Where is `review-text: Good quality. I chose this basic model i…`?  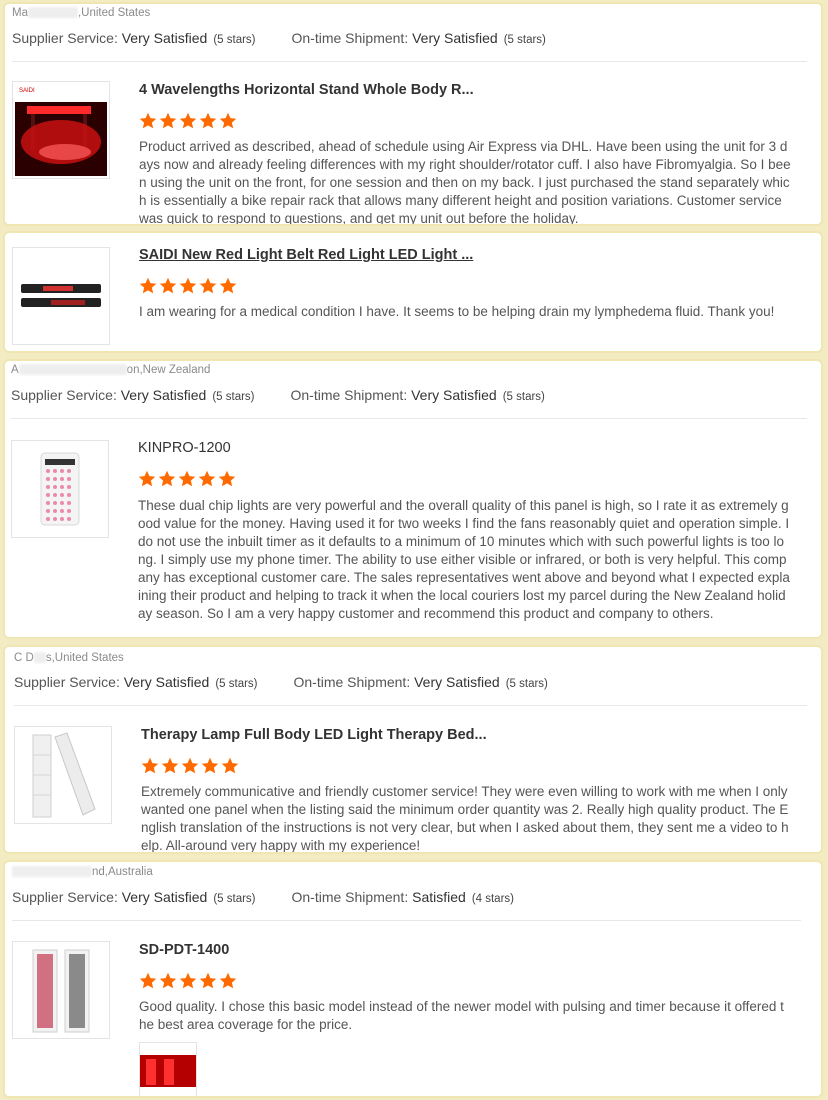 review-text: Good quality. I chose this basic model i… is located at coordinates (461, 1015).